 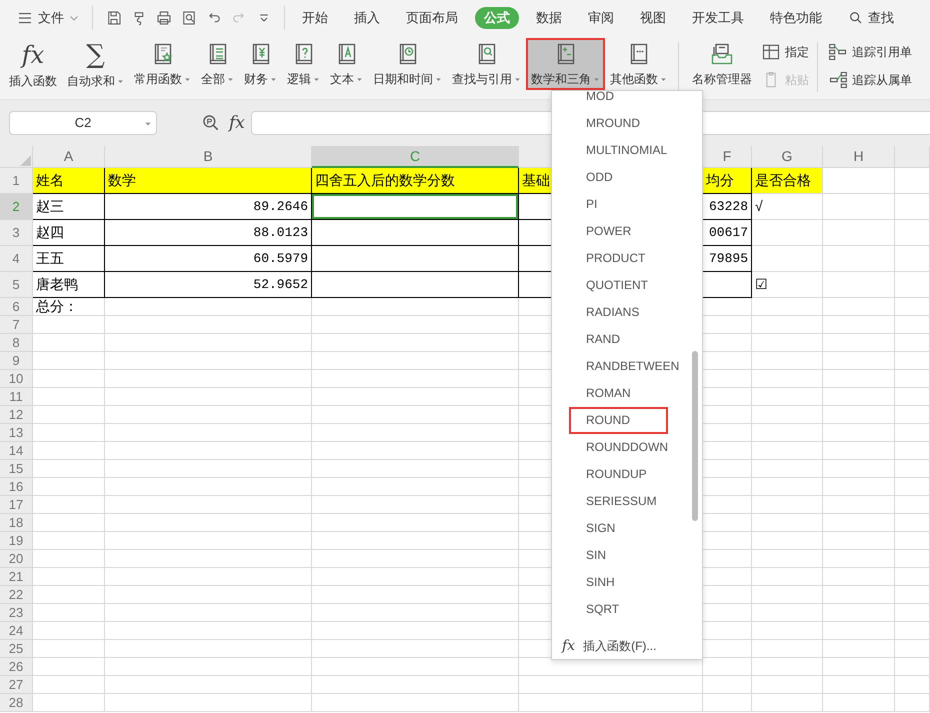 What do you see at coordinates (625, 366) in the screenshot?
I see `menu-item: RANDBETWEEN` at bounding box center [625, 366].